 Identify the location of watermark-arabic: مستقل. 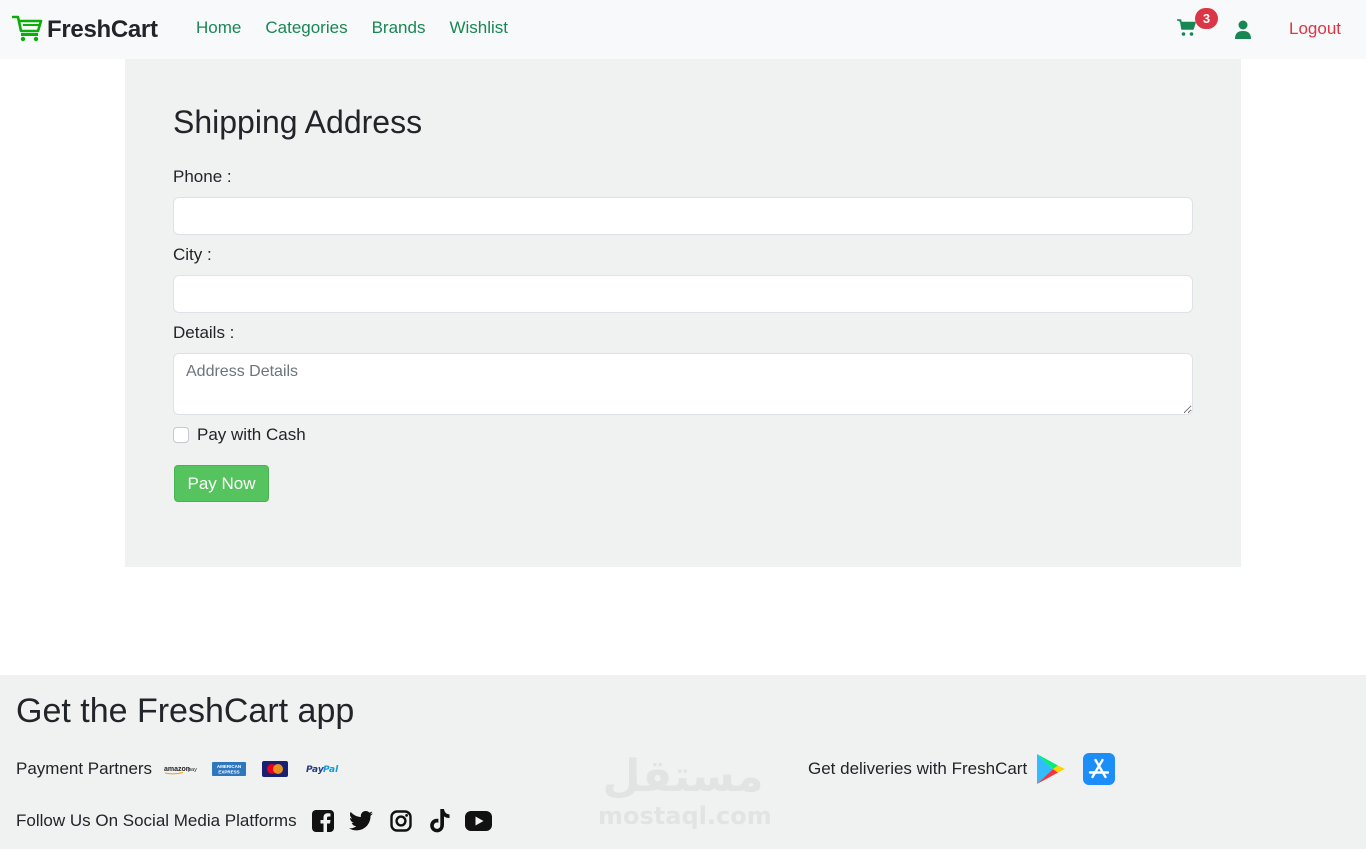
(683, 776).